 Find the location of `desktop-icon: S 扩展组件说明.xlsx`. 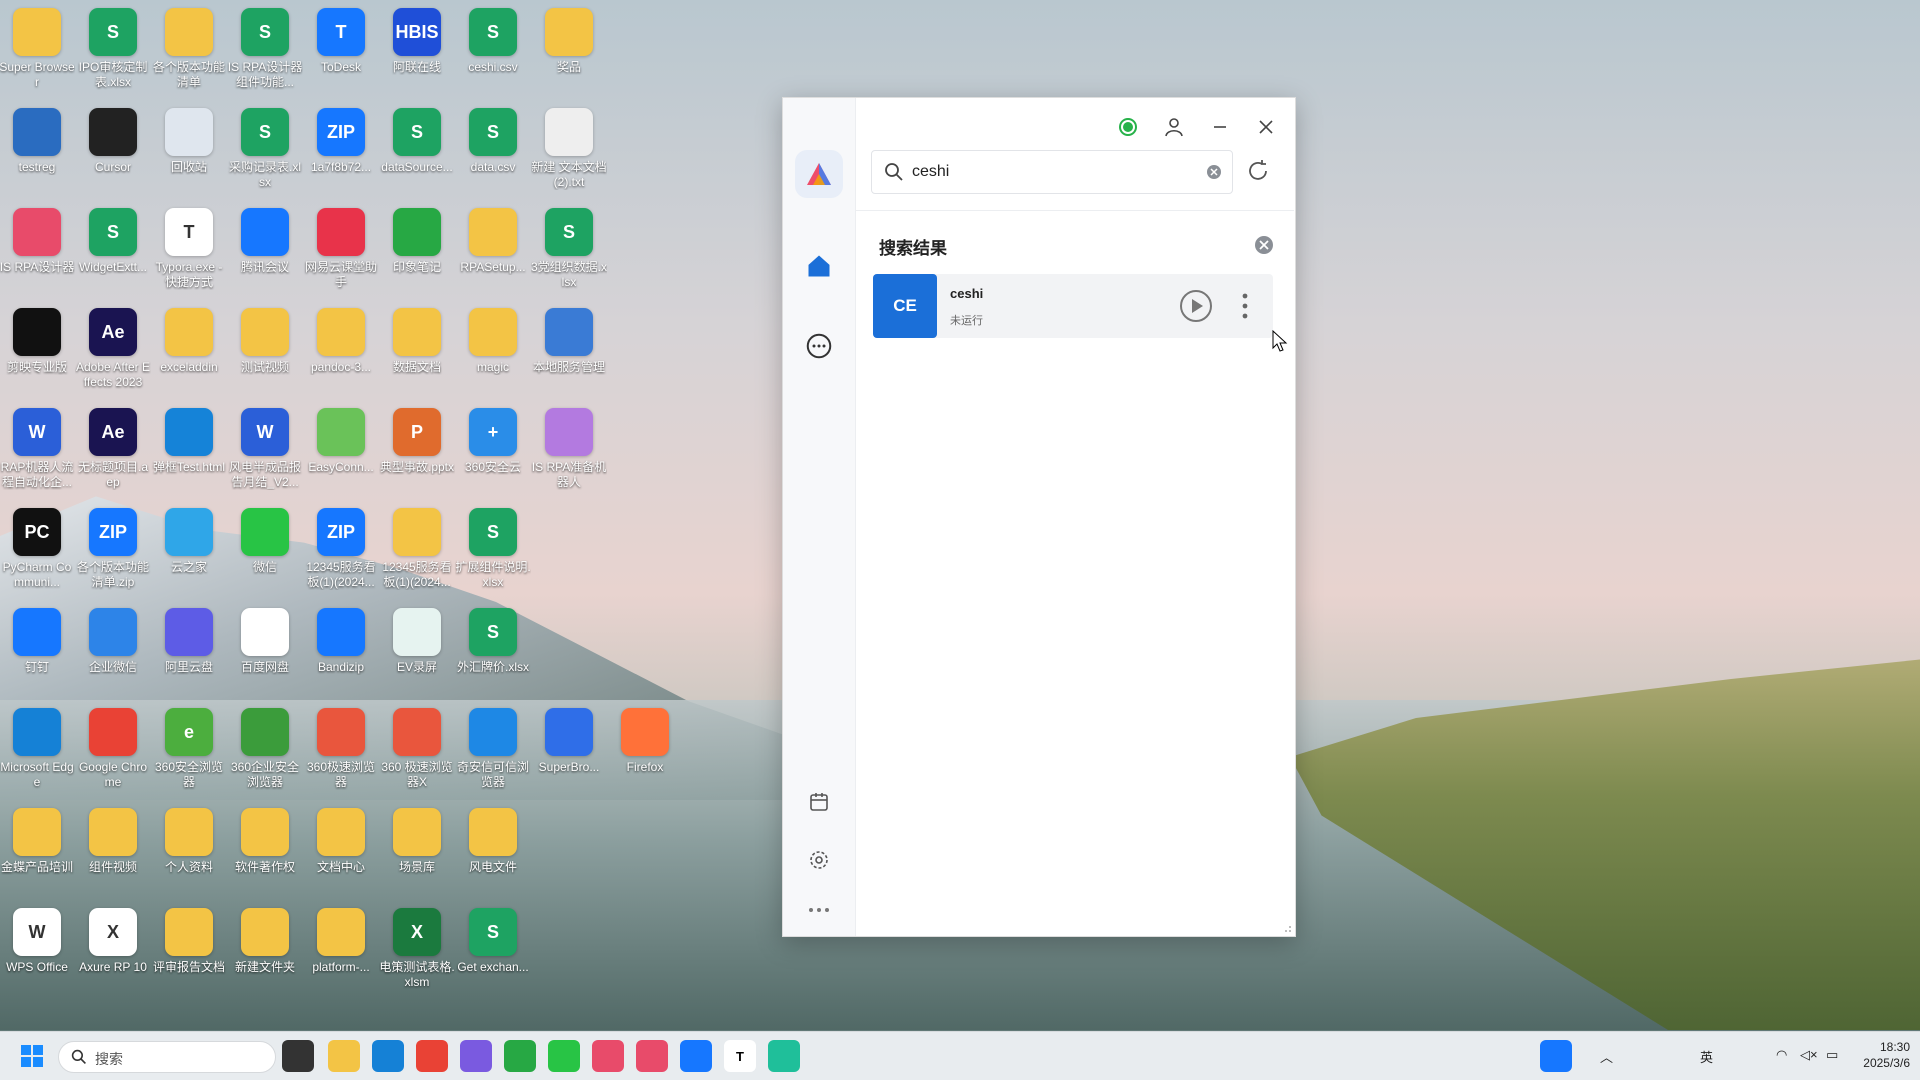

desktop-icon: S 扩展组件说明.xlsx is located at coordinates (493, 549).